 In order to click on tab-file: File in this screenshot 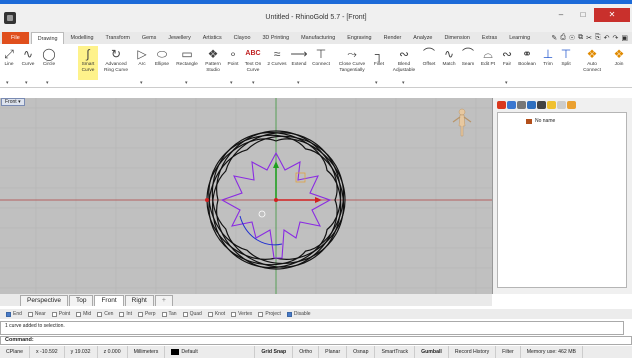, I will do `click(15, 38)`.